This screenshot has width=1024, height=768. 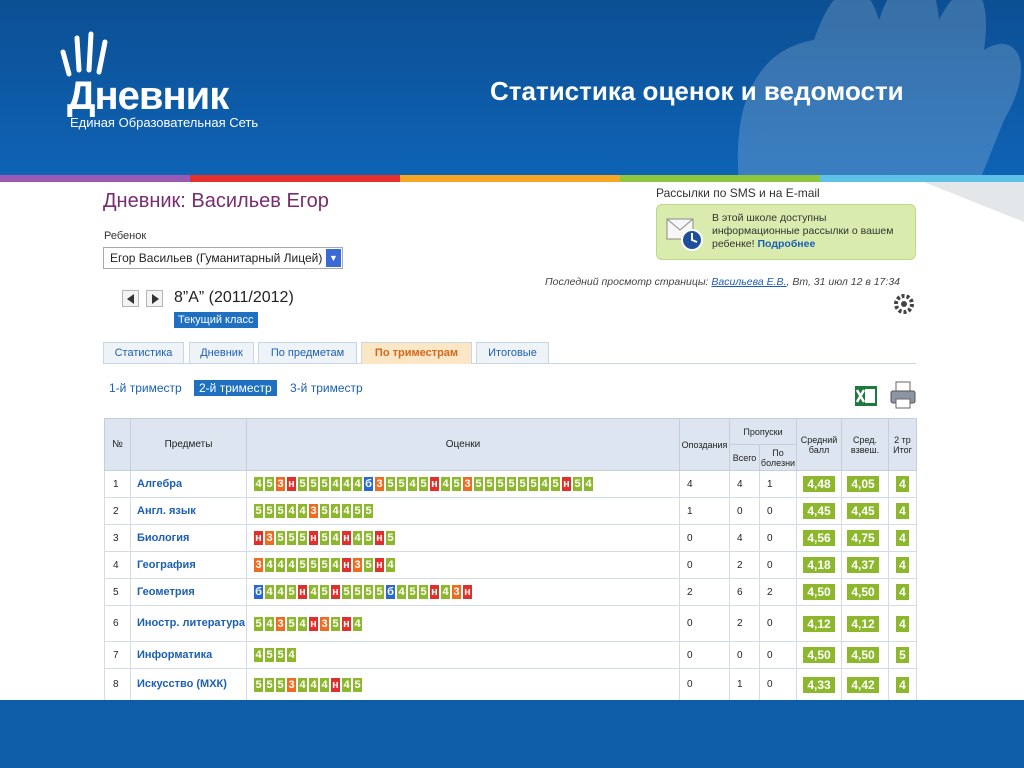 I want to click on tab-final: Итоговые, so click(x=512, y=352).